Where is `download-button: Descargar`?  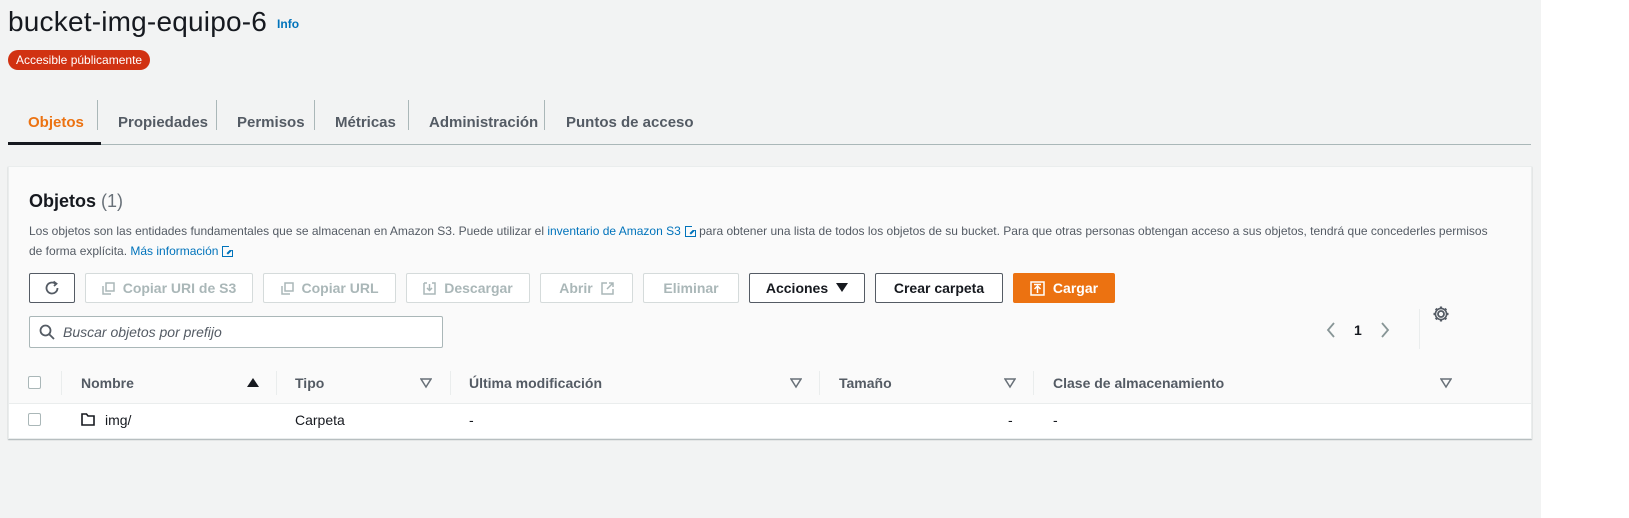
download-button: Descargar is located at coordinates (468, 288).